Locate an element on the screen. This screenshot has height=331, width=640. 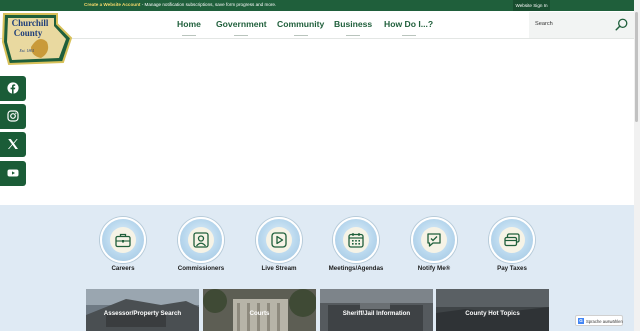
chat-check-icon is located at coordinates (434, 240).